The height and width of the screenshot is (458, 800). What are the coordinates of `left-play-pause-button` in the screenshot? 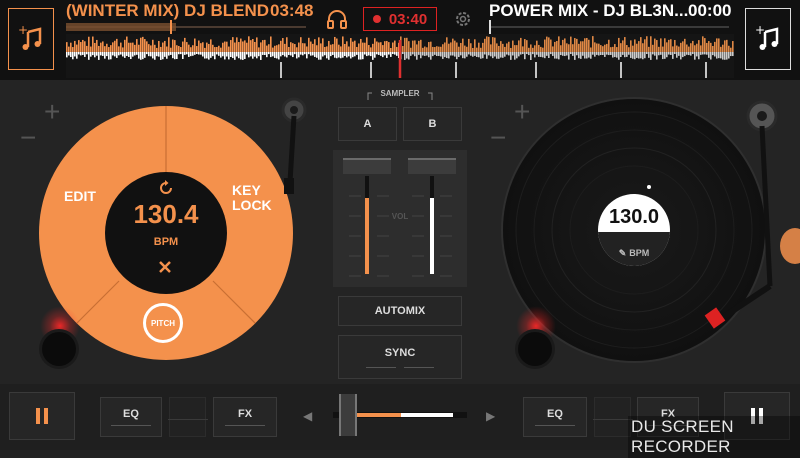 It's located at (42, 416).